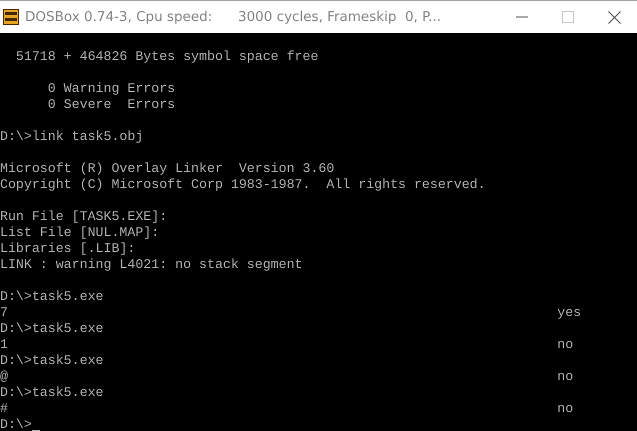 Image resolution: width=637 pixels, height=431 pixels. What do you see at coordinates (72, 137) in the screenshot?
I see `console-line: D:\>link task5.obj` at bounding box center [72, 137].